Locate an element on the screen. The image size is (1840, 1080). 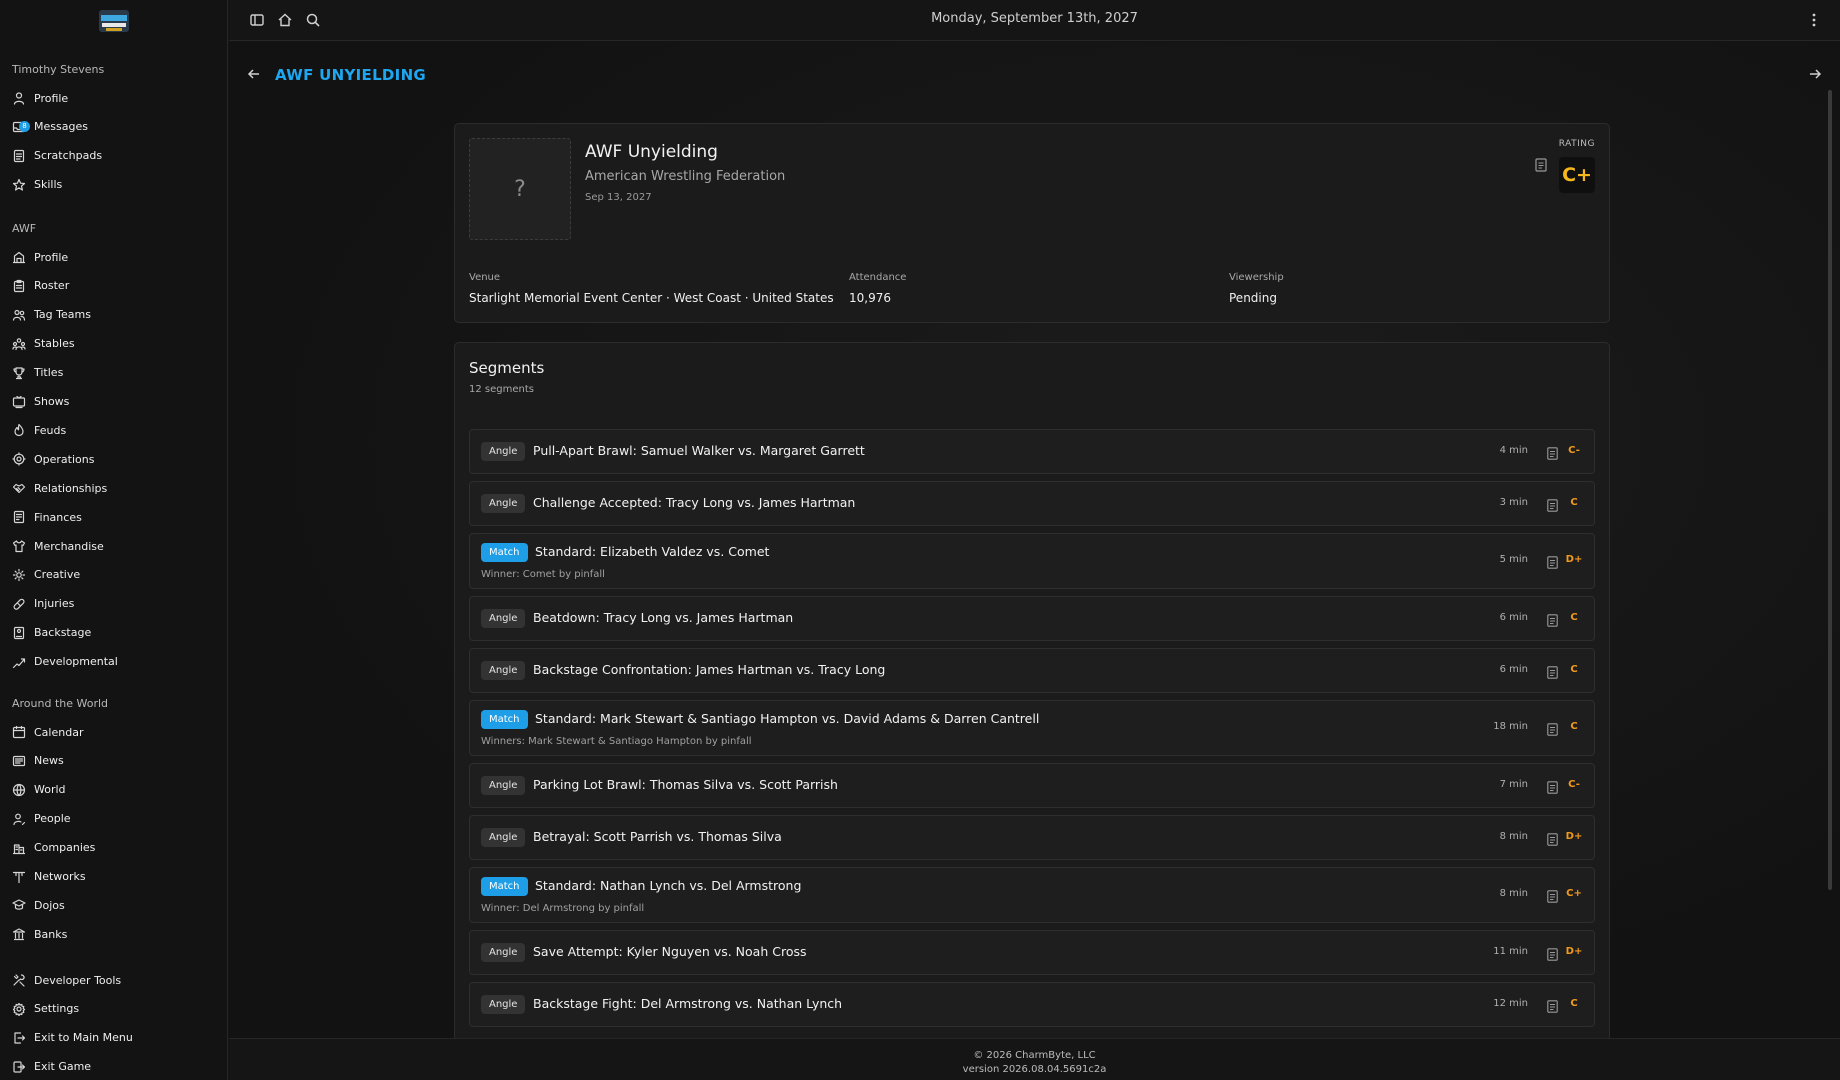
sidebar-item-exit-to-main-menu: Exit to Main Menu is located at coordinates (117, 1038).